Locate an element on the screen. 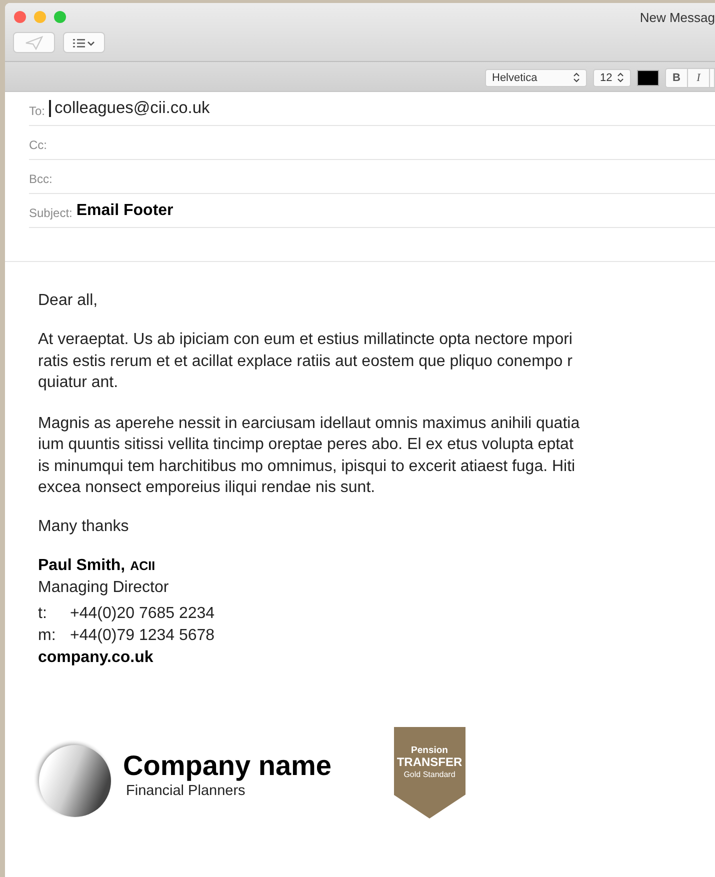 Image resolution: width=715 pixels, height=877 pixels. phone-label: m: is located at coordinates (47, 636).